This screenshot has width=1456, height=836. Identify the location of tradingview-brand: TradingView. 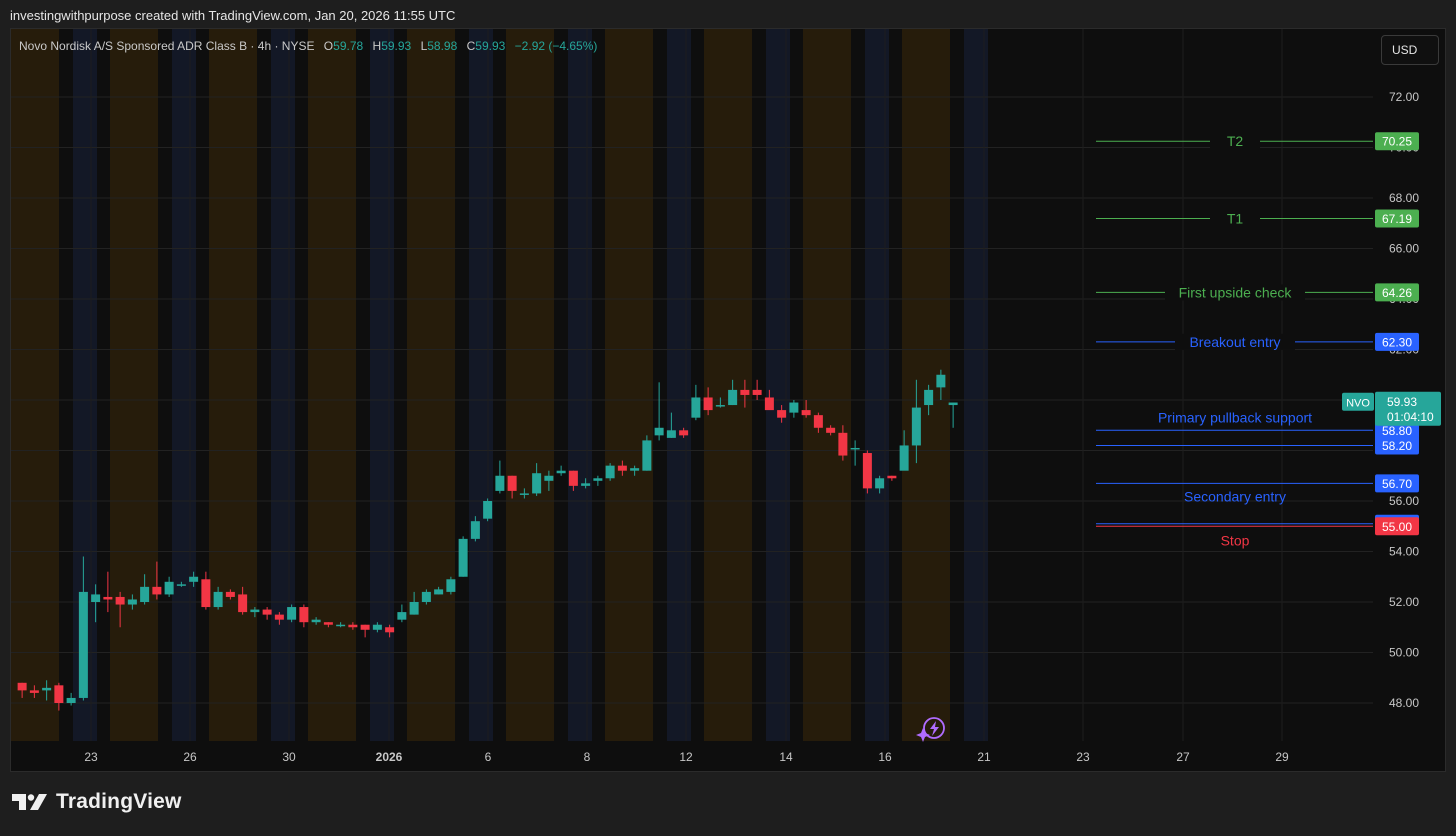
(97, 802).